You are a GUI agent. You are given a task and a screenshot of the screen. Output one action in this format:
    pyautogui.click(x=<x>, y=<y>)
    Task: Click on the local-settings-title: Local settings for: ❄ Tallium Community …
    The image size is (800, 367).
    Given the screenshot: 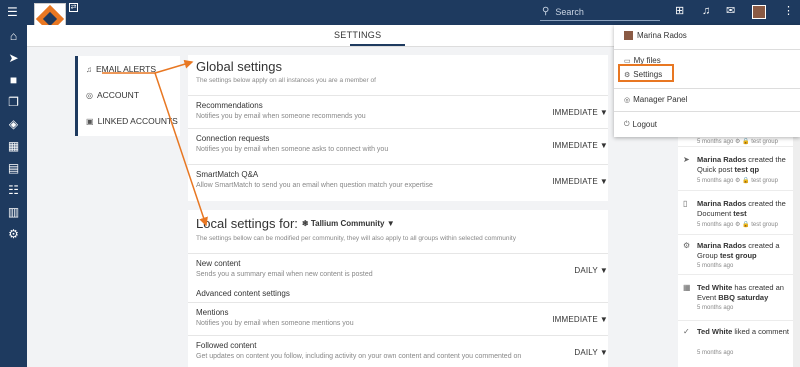 What is the action you would take?
    pyautogui.click(x=295, y=223)
    